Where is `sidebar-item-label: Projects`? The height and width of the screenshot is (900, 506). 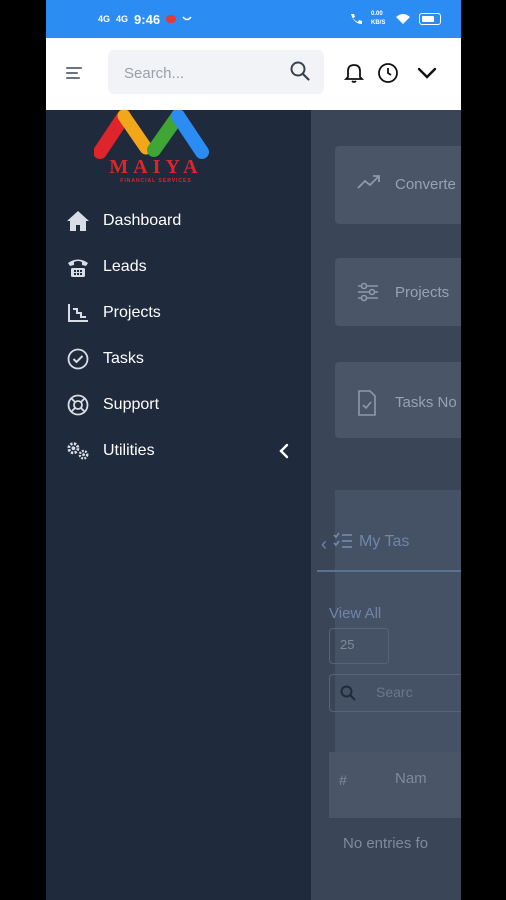 sidebar-item-label: Projects is located at coordinates (132, 312).